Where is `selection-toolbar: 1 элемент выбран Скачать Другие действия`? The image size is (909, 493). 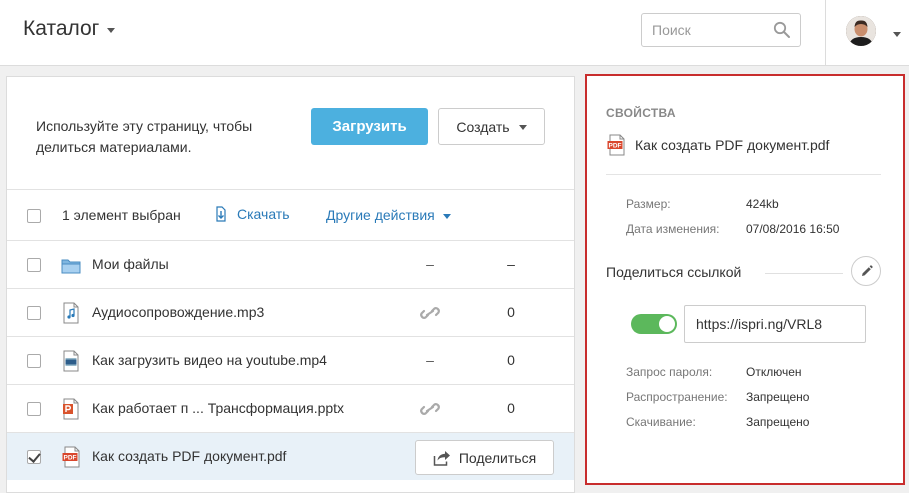
selection-toolbar: 1 элемент выбран Скачать Другие действия is located at coordinates (290, 214).